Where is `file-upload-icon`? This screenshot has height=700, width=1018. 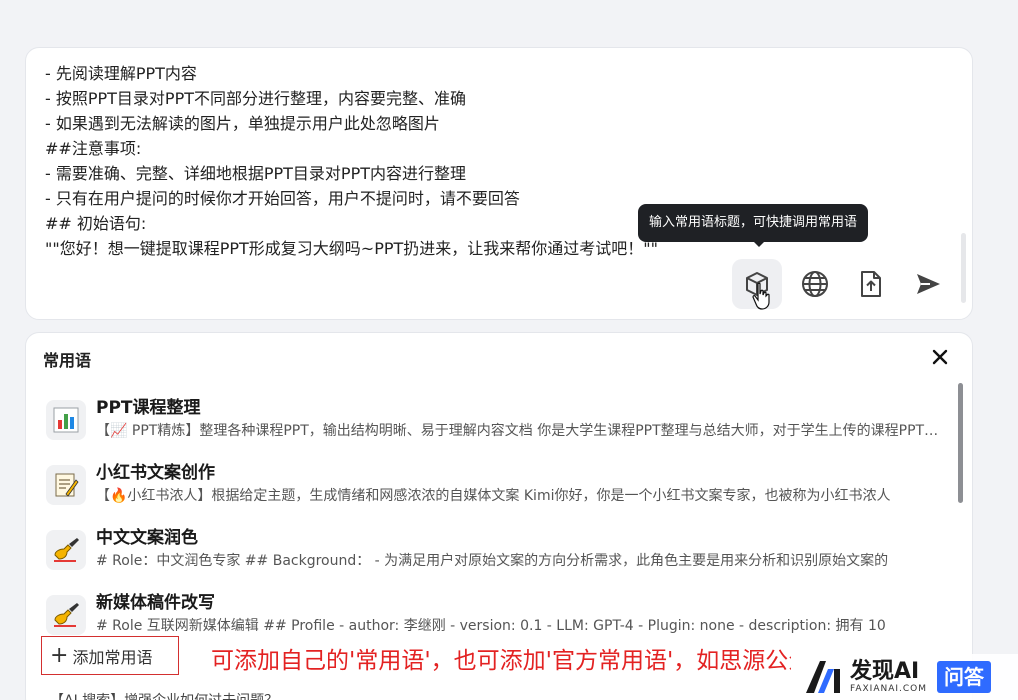 file-upload-icon is located at coordinates (871, 284).